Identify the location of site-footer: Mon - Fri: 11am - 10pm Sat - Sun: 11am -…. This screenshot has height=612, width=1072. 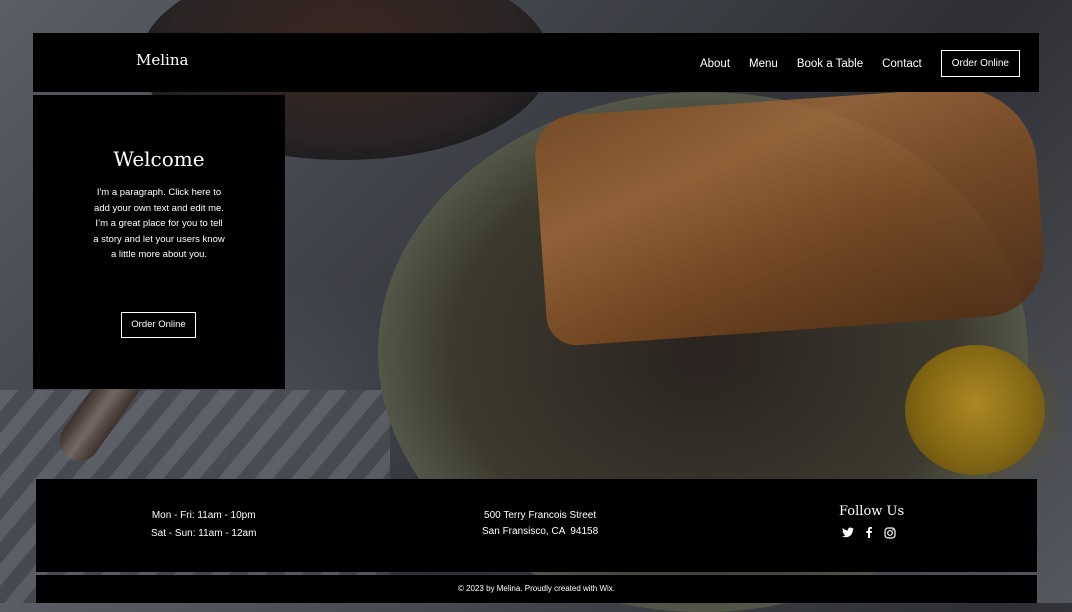
(536, 525).